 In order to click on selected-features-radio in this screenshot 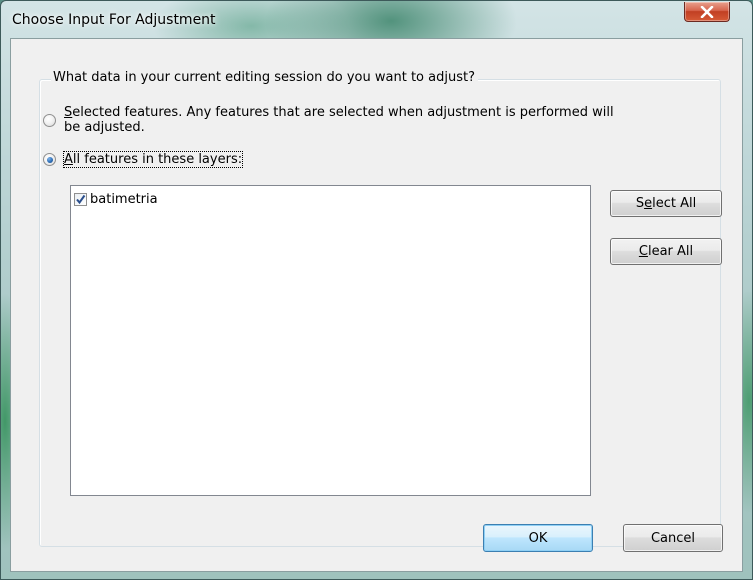, I will do `click(49, 120)`.